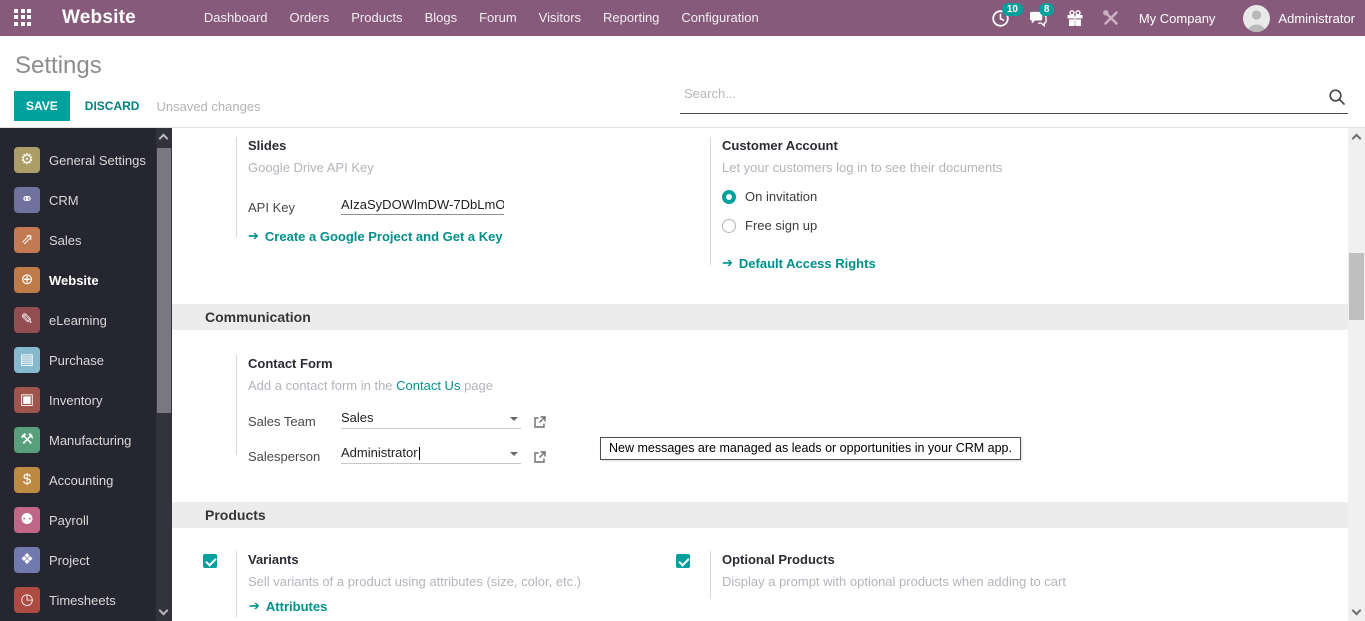 The width and height of the screenshot is (1365, 621). Describe the element at coordinates (210, 561) in the screenshot. I see `variants-checkbox` at that location.